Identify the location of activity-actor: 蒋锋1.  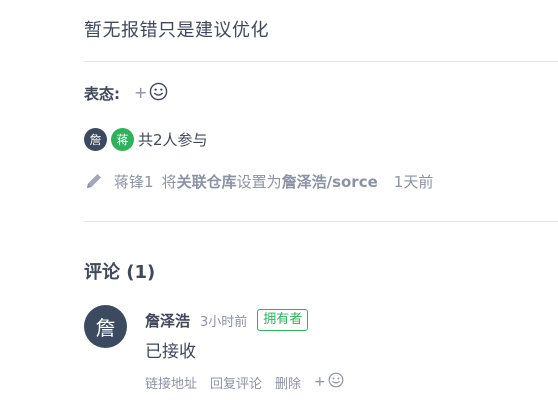
(134, 181).